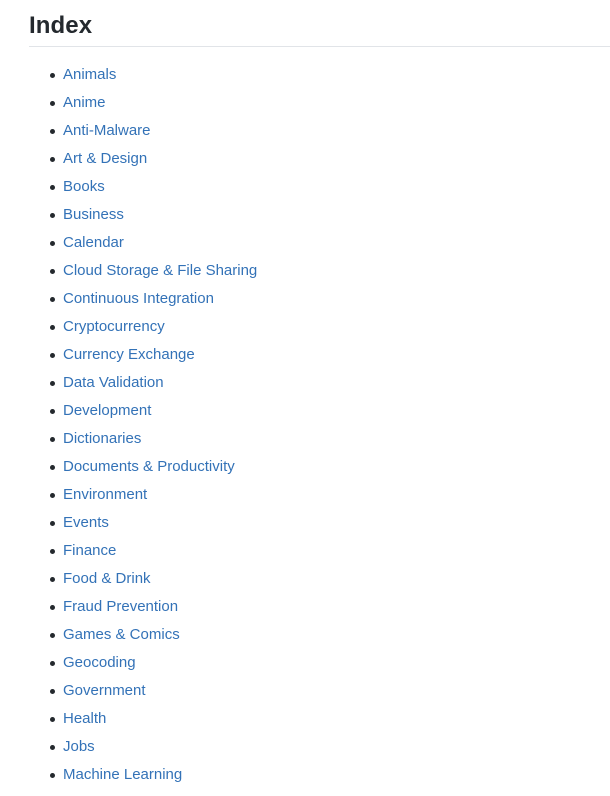  I want to click on index-link: Environment, so click(105, 494).